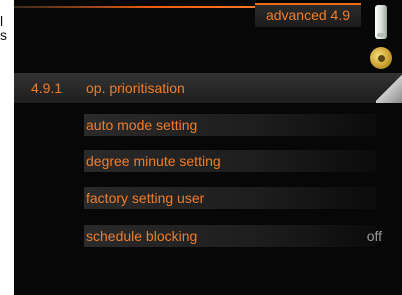  I want to click on edge-text: l s, so click(7, 28).